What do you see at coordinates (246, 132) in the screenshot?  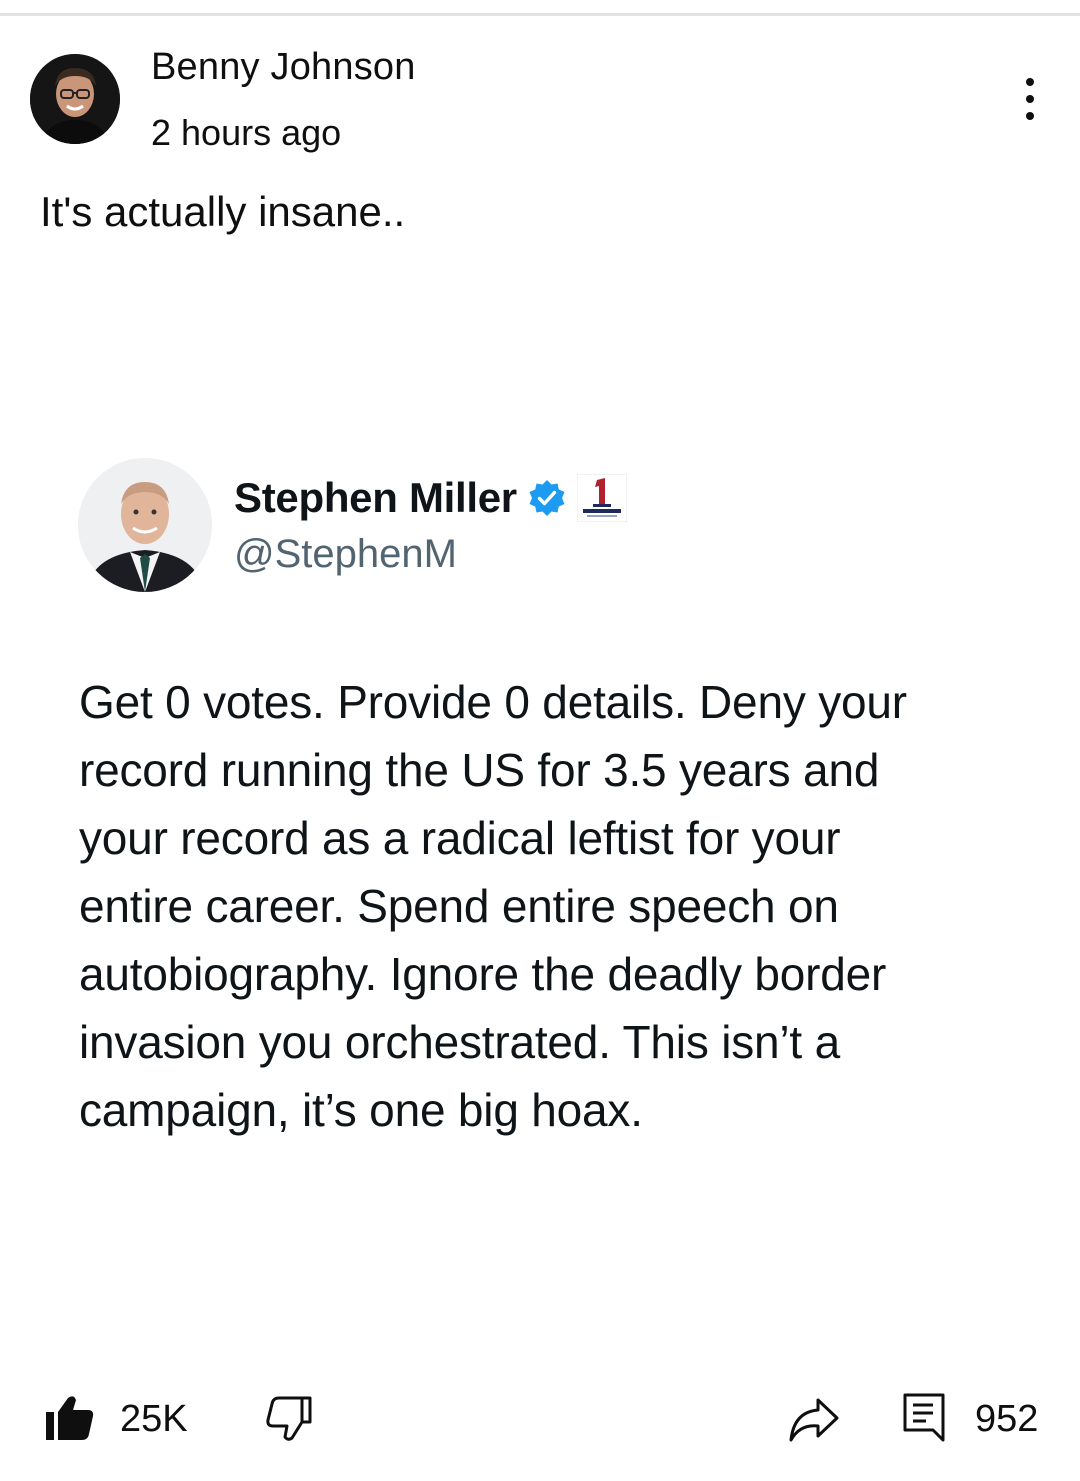 I see `post-timestamp: 2 hours ago` at bounding box center [246, 132].